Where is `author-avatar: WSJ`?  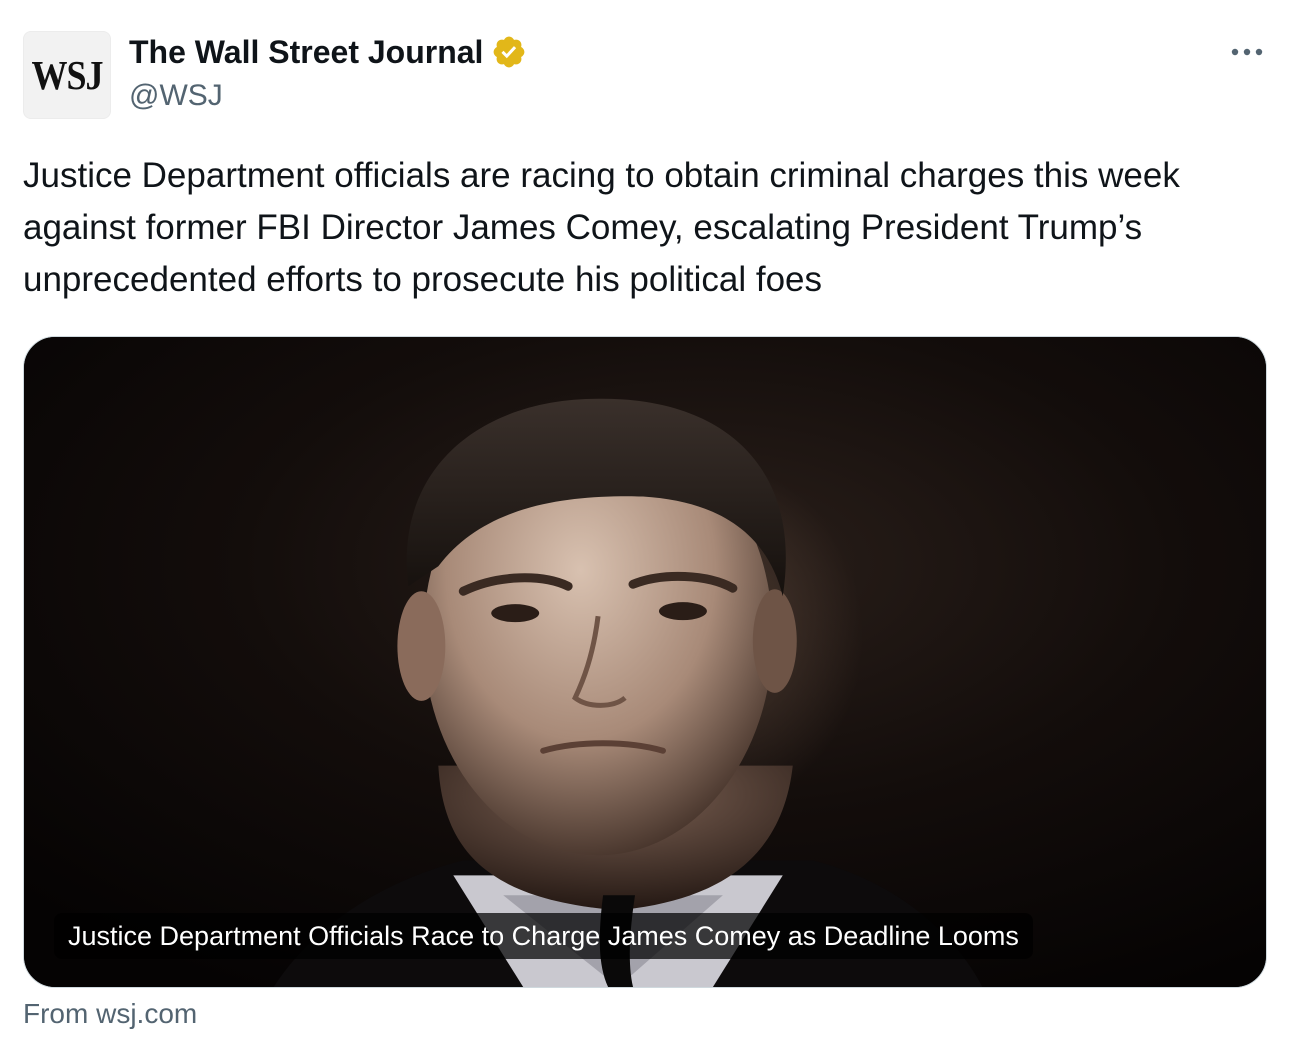 author-avatar: WSJ is located at coordinates (67, 75).